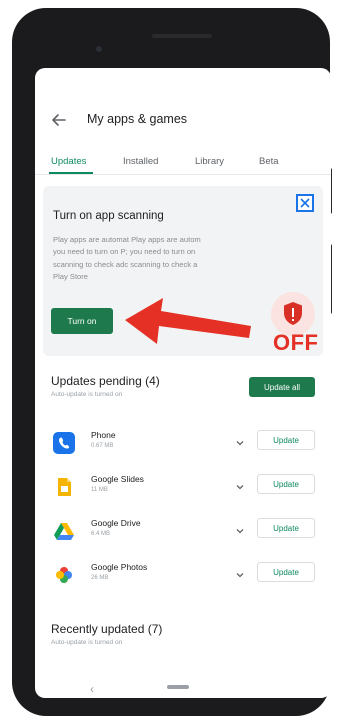  What do you see at coordinates (103, 435) in the screenshot?
I see `app-name: Phone` at bounding box center [103, 435].